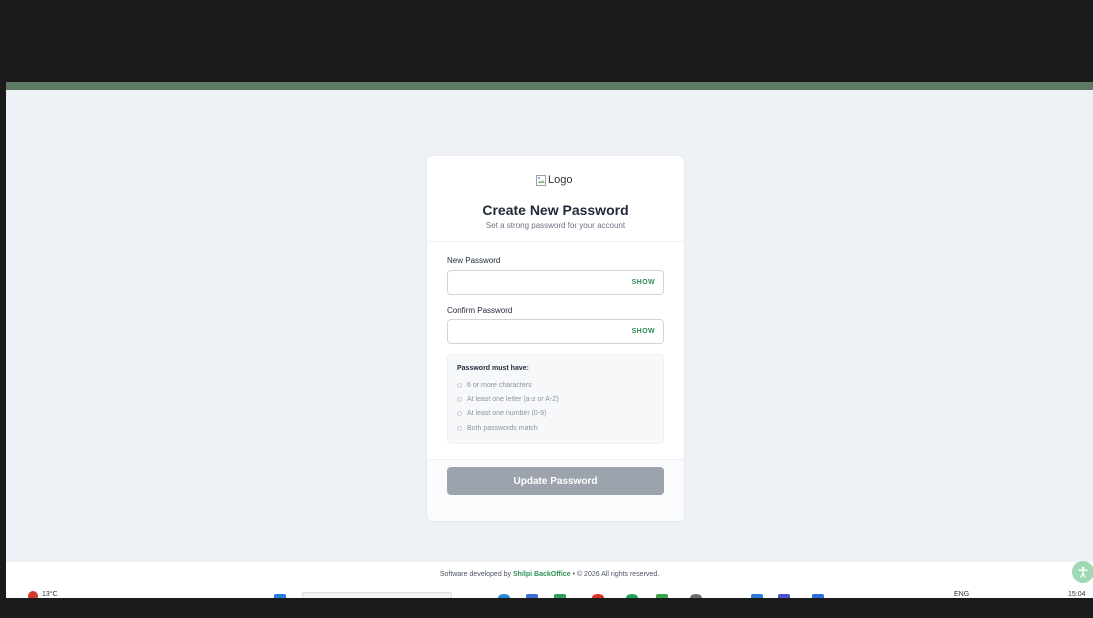 This screenshot has height=618, width=1093. I want to click on new-password-field: SHOW, so click(555, 282).